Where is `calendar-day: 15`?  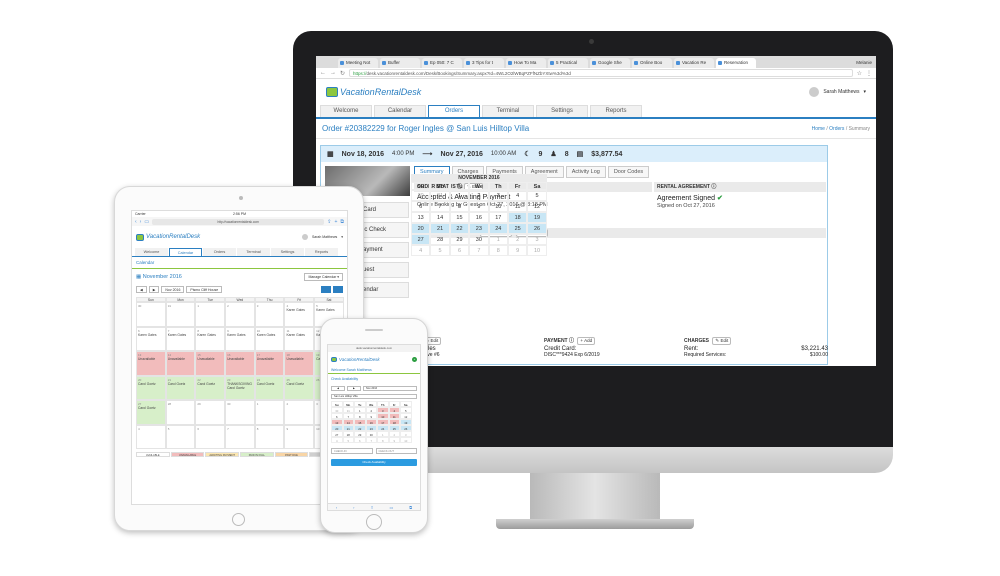
calendar-day: 15 is located at coordinates (459, 217).